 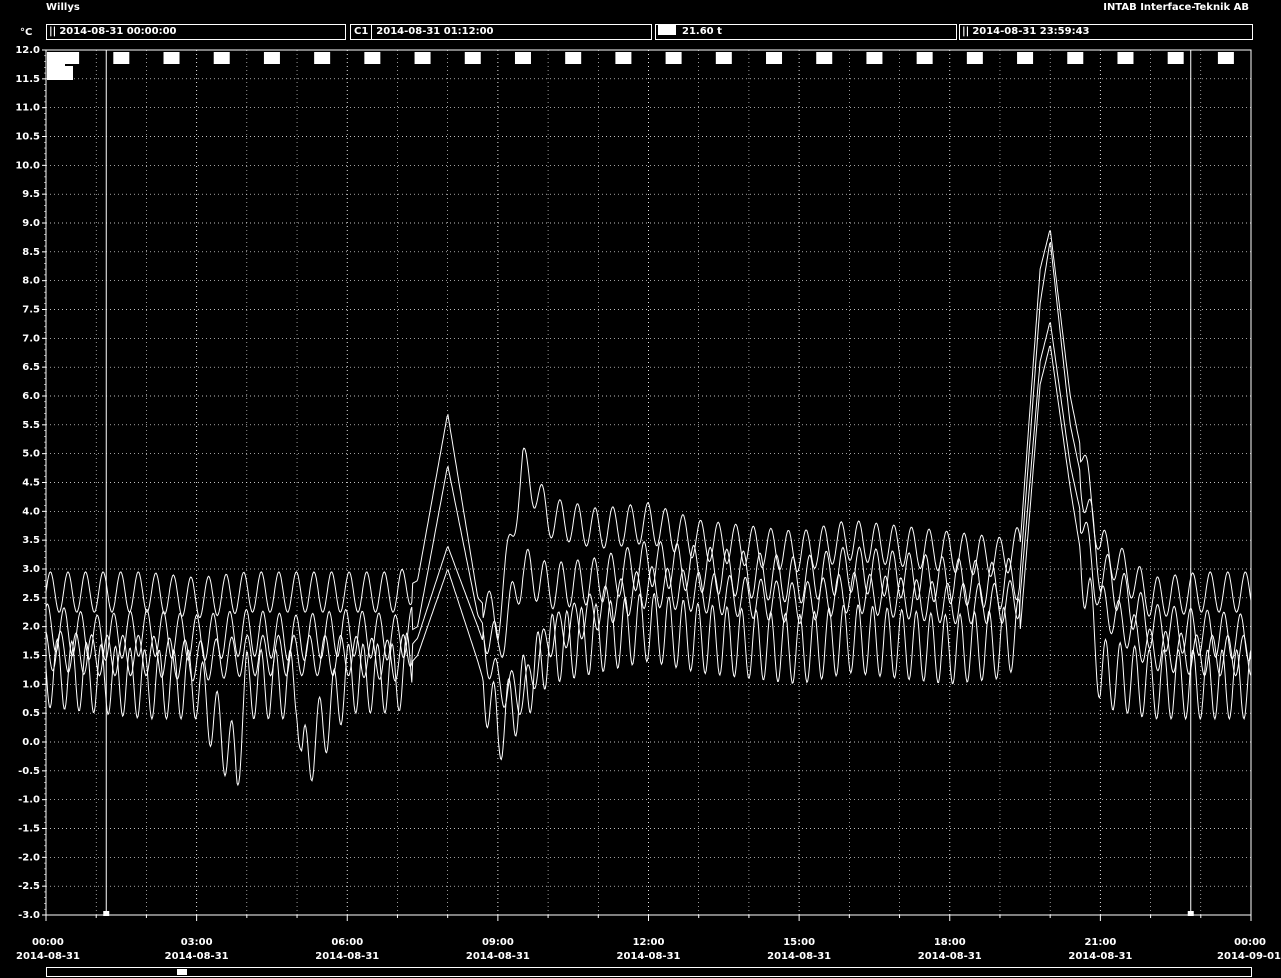 I want to click on y-tick-label: 10.0, so click(x=27, y=165).